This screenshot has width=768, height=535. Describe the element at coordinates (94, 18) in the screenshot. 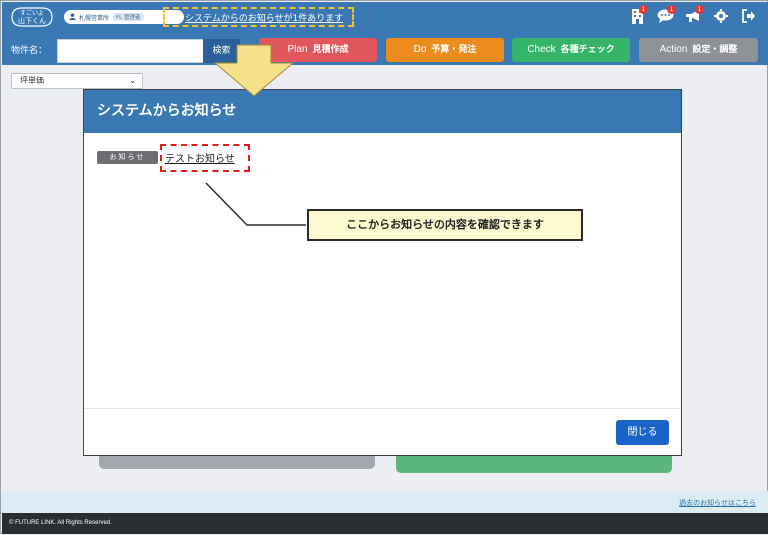

I see `user-office: 札幌営業所` at that location.